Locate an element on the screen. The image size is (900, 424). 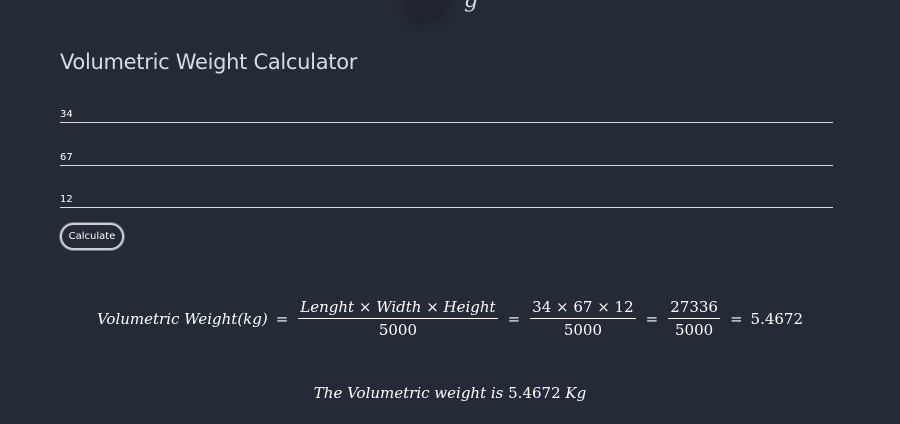
logo-glyph: g is located at coordinates (471, 6).